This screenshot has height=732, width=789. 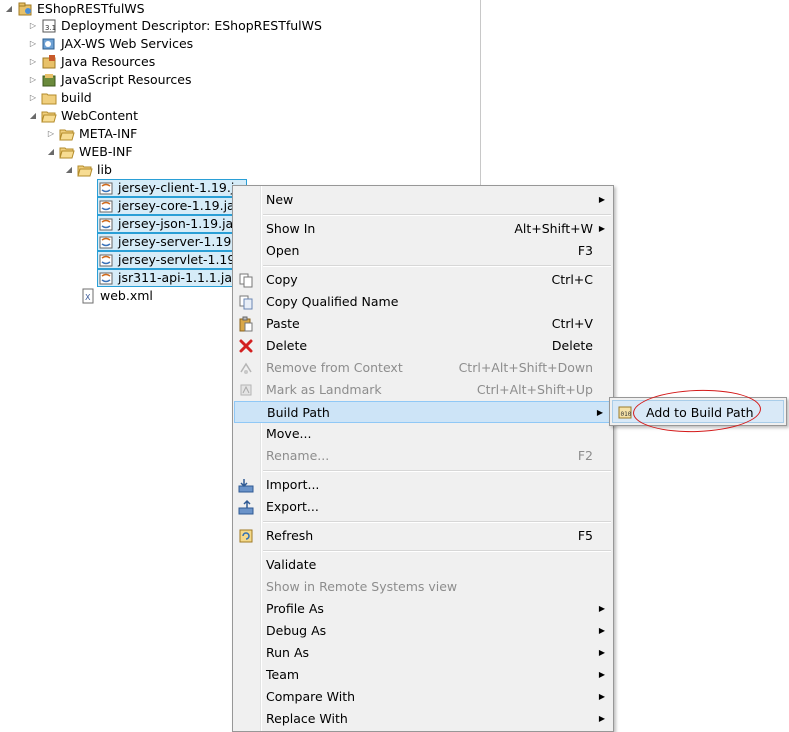 I want to click on jar-item-label: jersey-server-1.19.ja, so click(x=182, y=241).